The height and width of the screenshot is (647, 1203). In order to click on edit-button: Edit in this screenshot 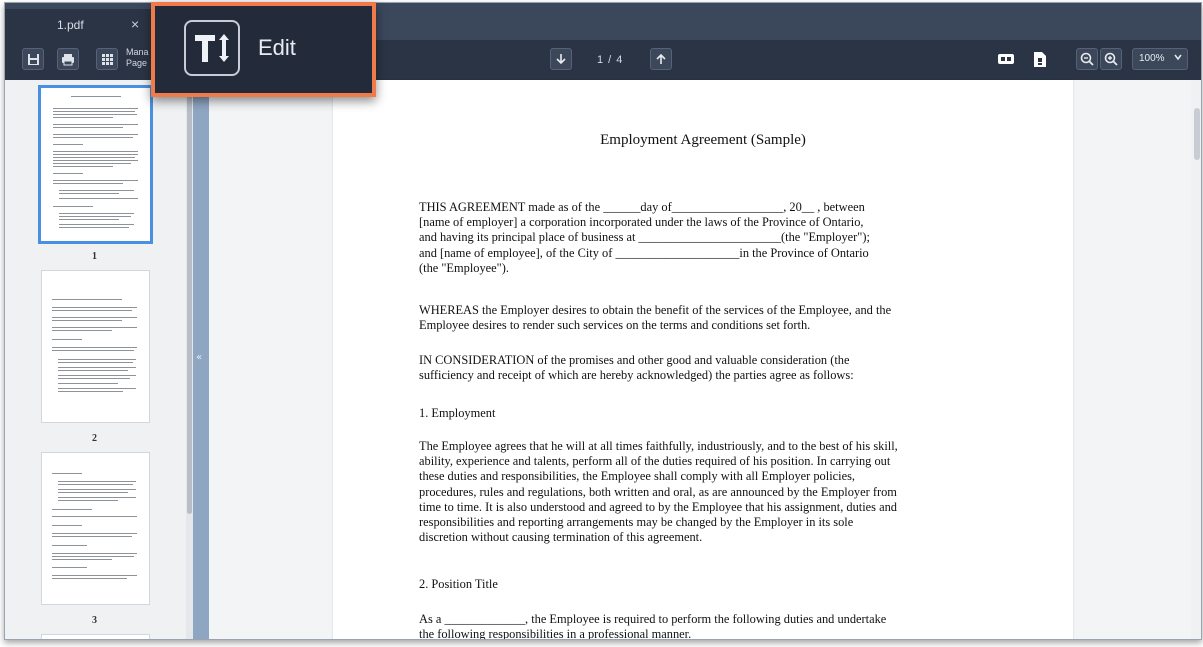, I will do `click(263, 49)`.